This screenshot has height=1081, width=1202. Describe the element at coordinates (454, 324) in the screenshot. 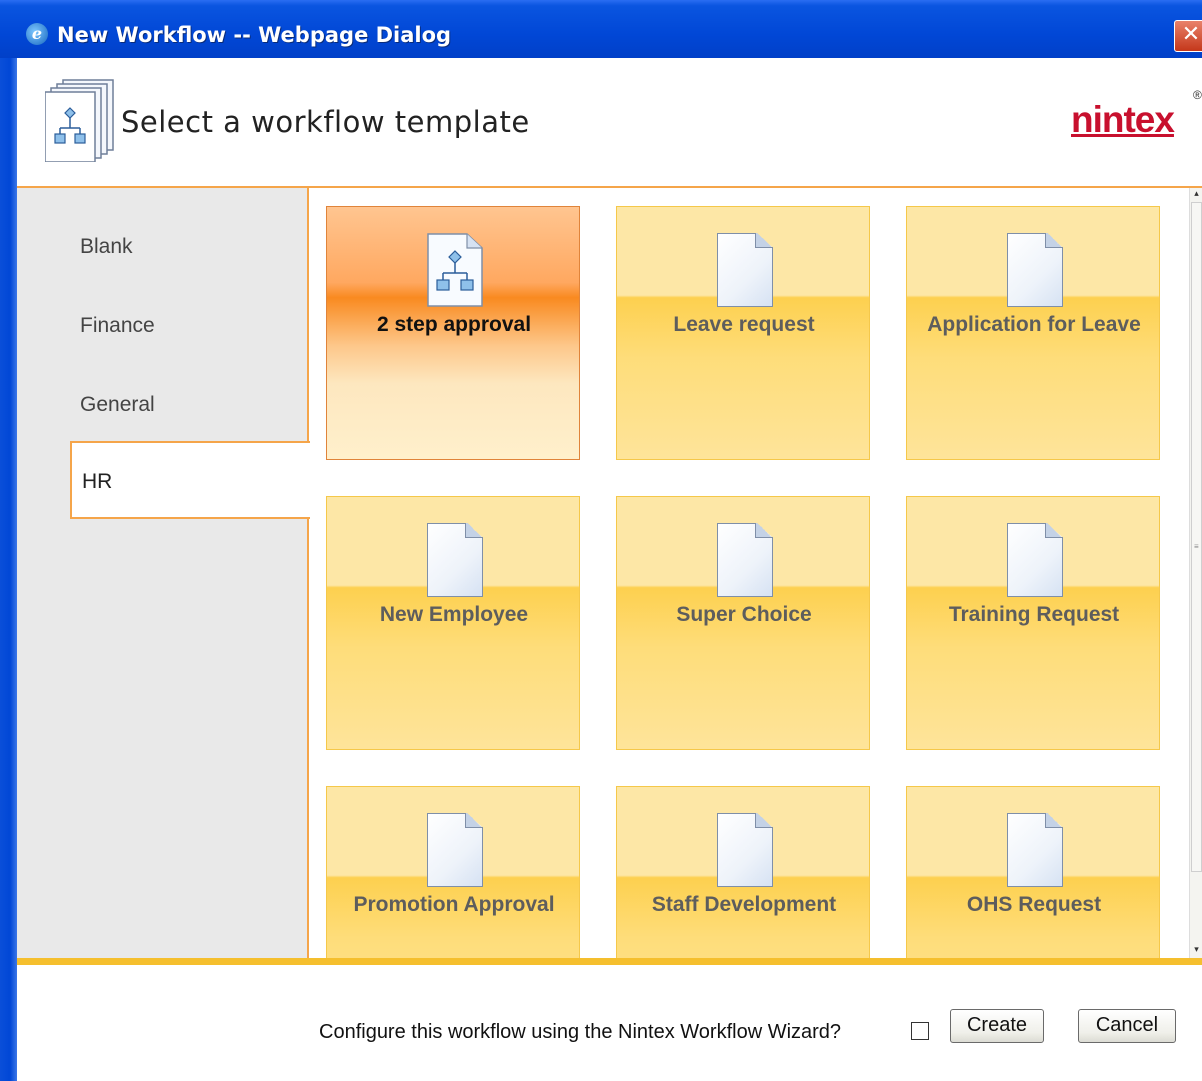

I see `template-label: 2 step approval` at that location.